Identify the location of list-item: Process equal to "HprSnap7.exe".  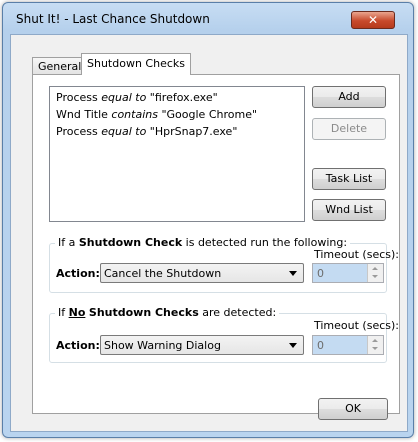
(146, 131).